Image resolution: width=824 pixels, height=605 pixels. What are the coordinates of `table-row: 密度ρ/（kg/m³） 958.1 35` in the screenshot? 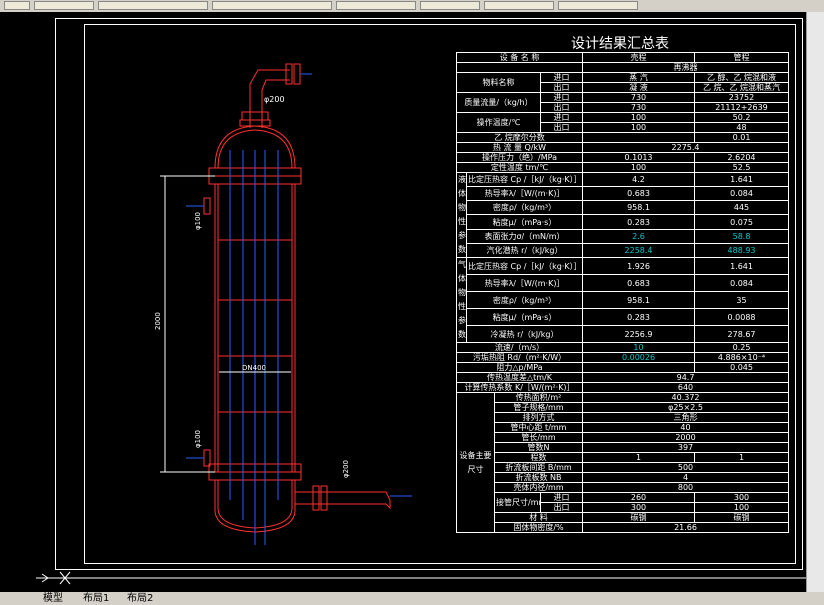 It's located at (623, 300).